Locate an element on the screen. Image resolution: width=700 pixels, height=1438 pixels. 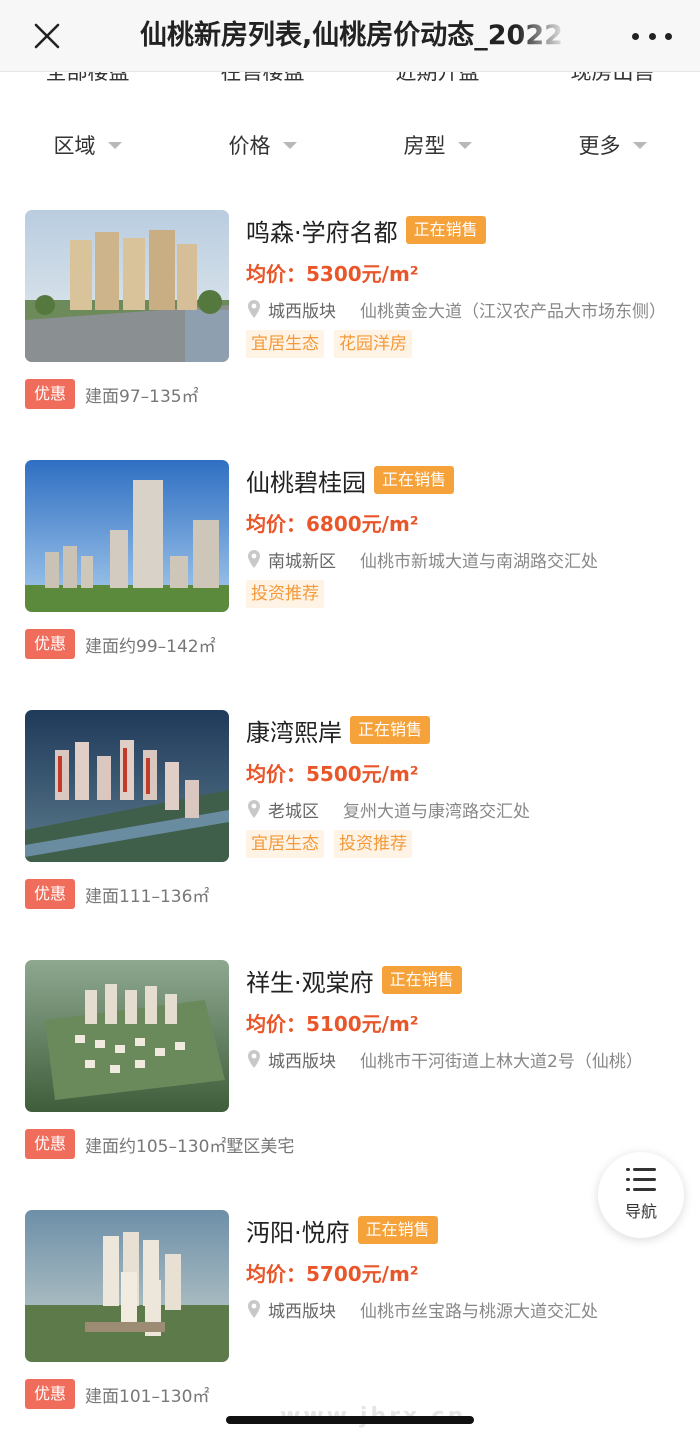
filter-layout: 房型 is located at coordinates (437, 145).